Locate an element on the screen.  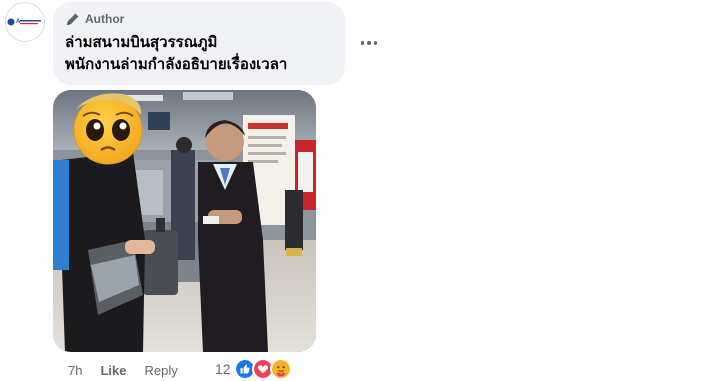
pencil-icon is located at coordinates (73, 19).